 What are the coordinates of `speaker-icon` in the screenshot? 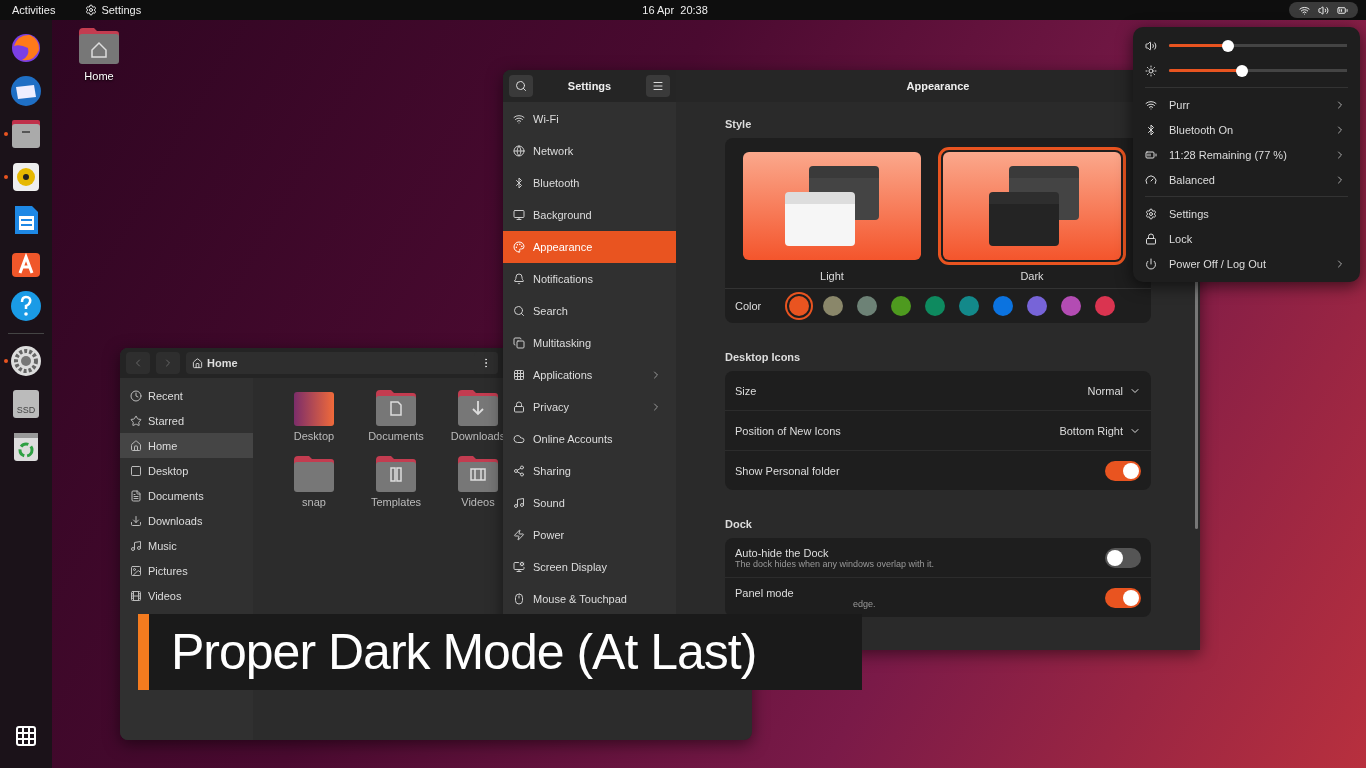 It's located at (26, 177).